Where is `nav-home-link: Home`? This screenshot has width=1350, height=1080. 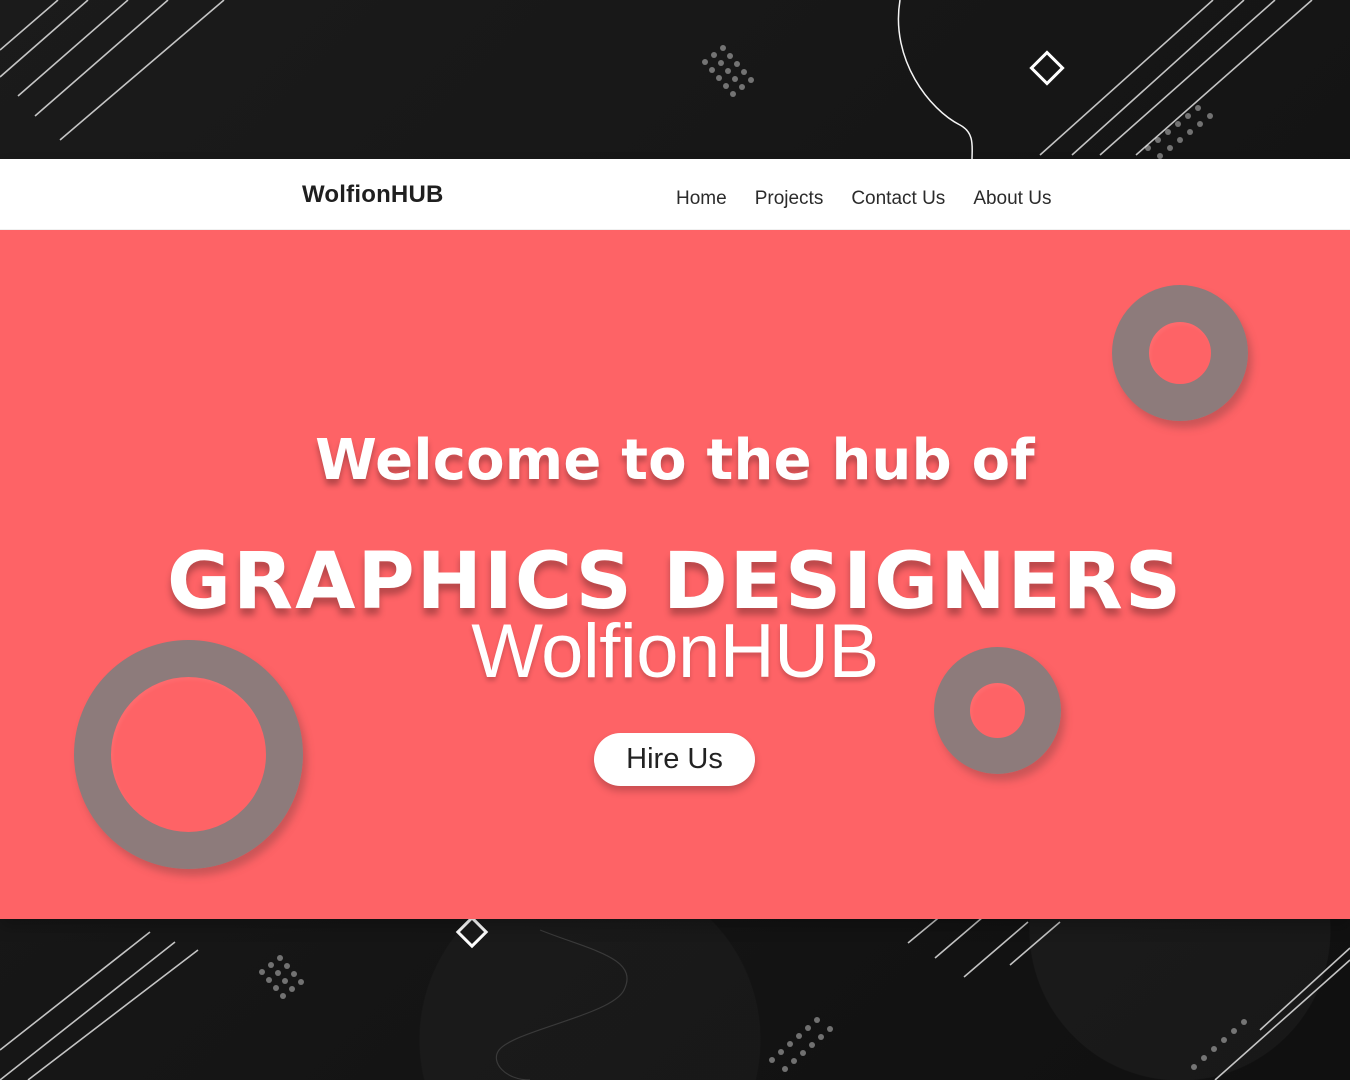
nav-home-link: Home is located at coordinates (701, 198).